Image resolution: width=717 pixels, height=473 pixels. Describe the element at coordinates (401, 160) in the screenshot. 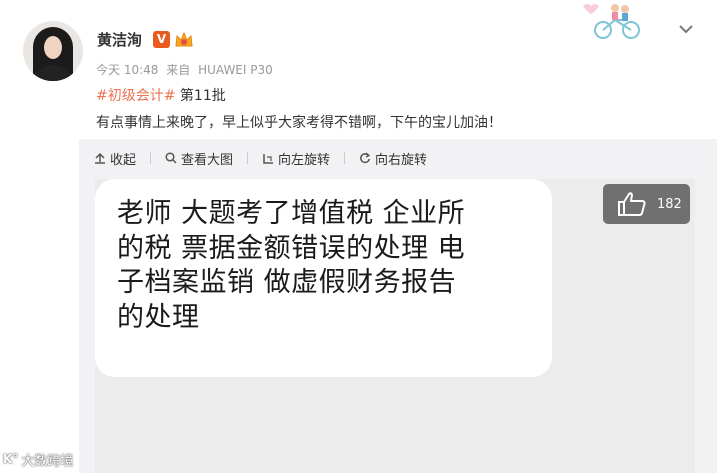

I see `rotate-right-label: 向右旋转` at that location.